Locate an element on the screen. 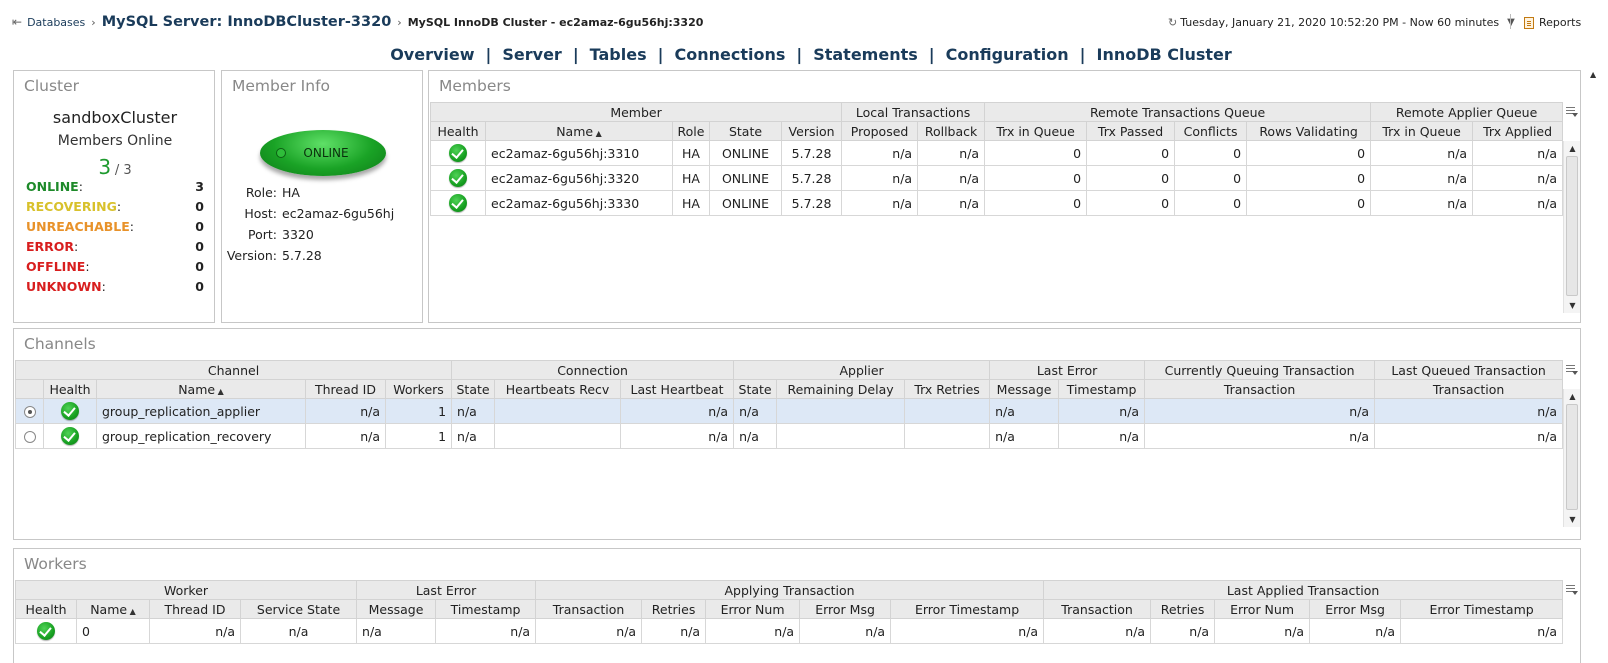  column-header-applying-error-num: Error Num is located at coordinates (753, 609).